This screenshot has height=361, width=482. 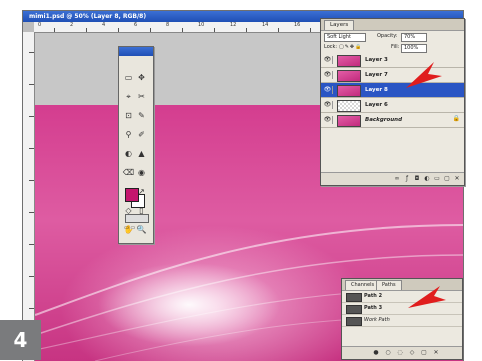 I want to click on tab-channels: Channels, so click(x=363, y=285).